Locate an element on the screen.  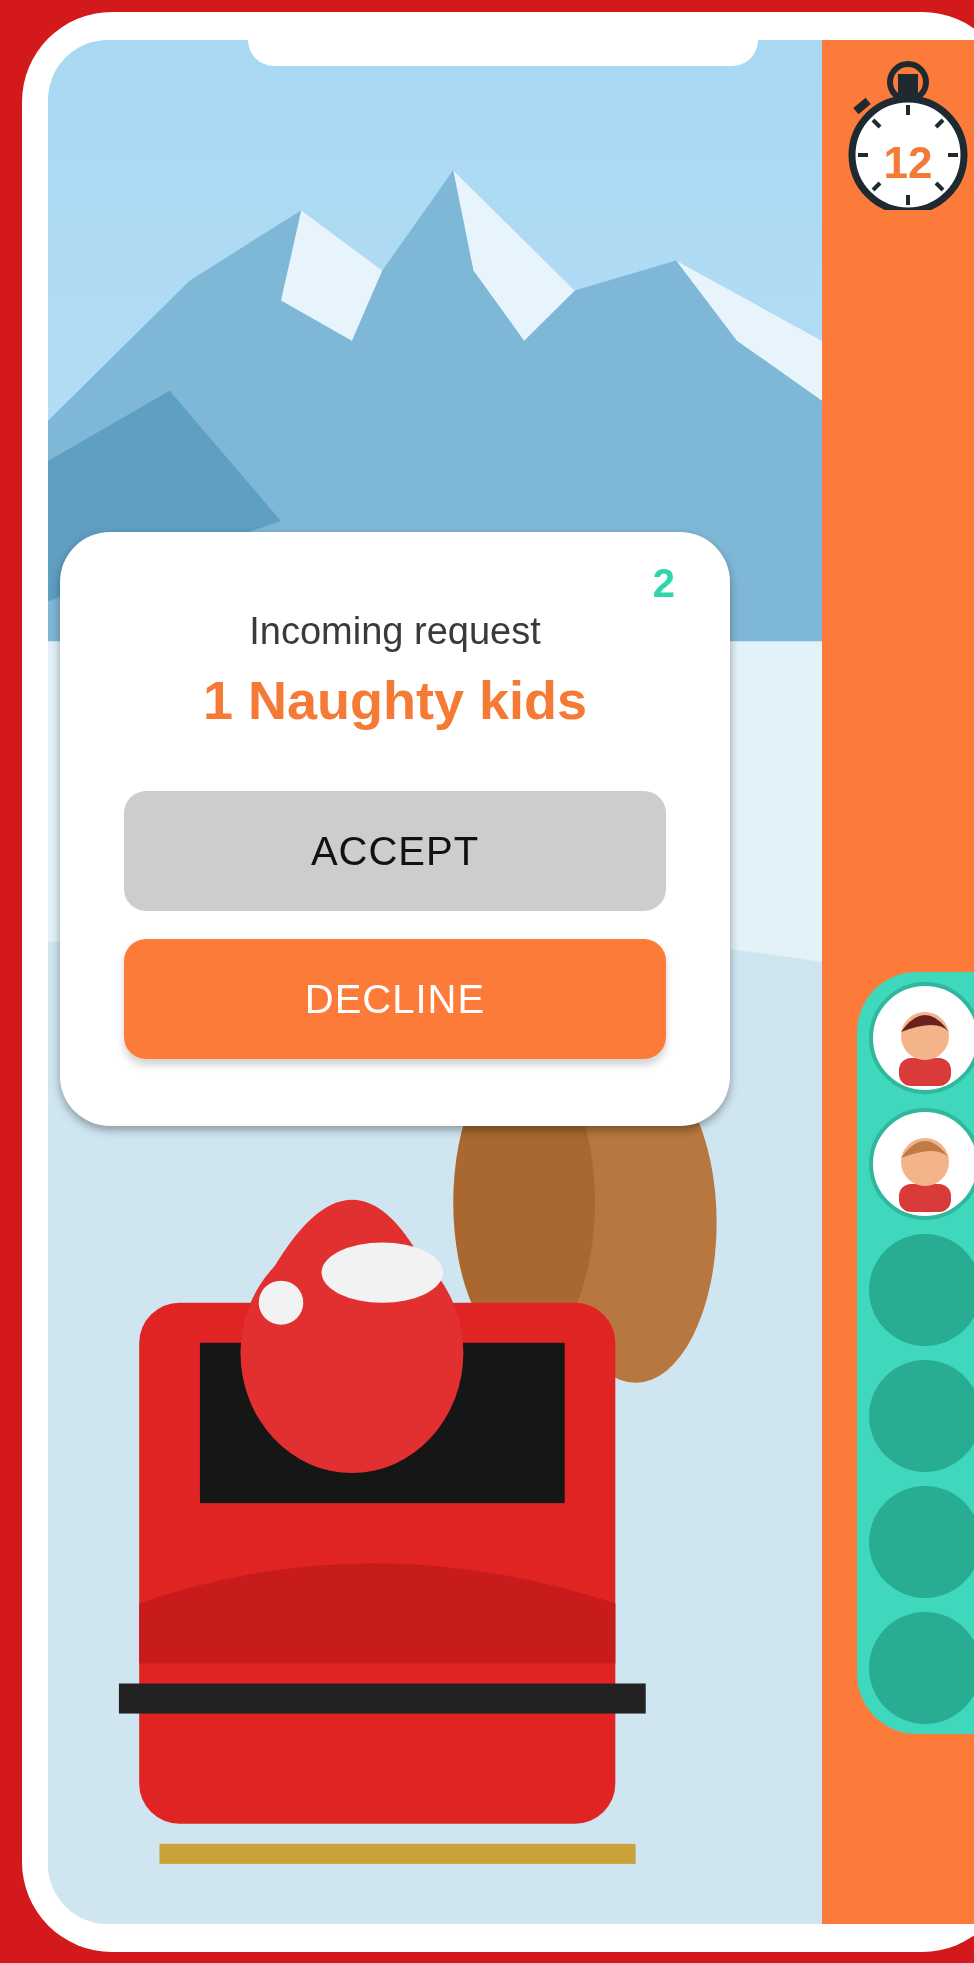
dialog-title: Incoming request is located at coordinates (395, 631).